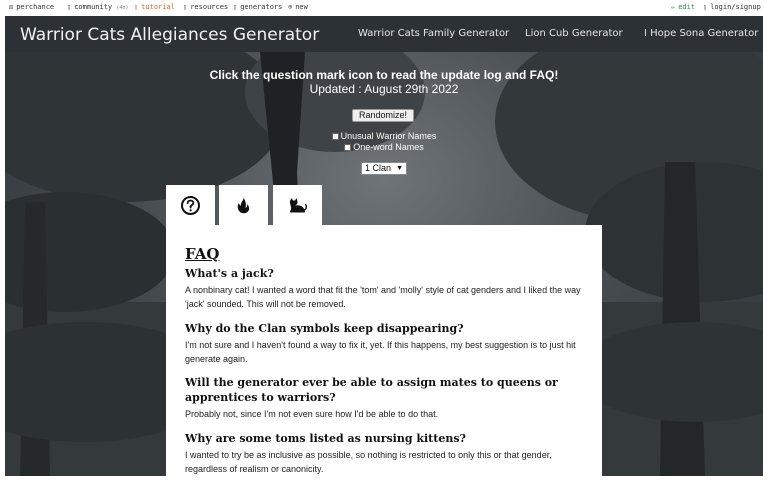 The height and width of the screenshot is (480, 768). What do you see at coordinates (69, 7) in the screenshot?
I see `chat-icon: ▯` at bounding box center [69, 7].